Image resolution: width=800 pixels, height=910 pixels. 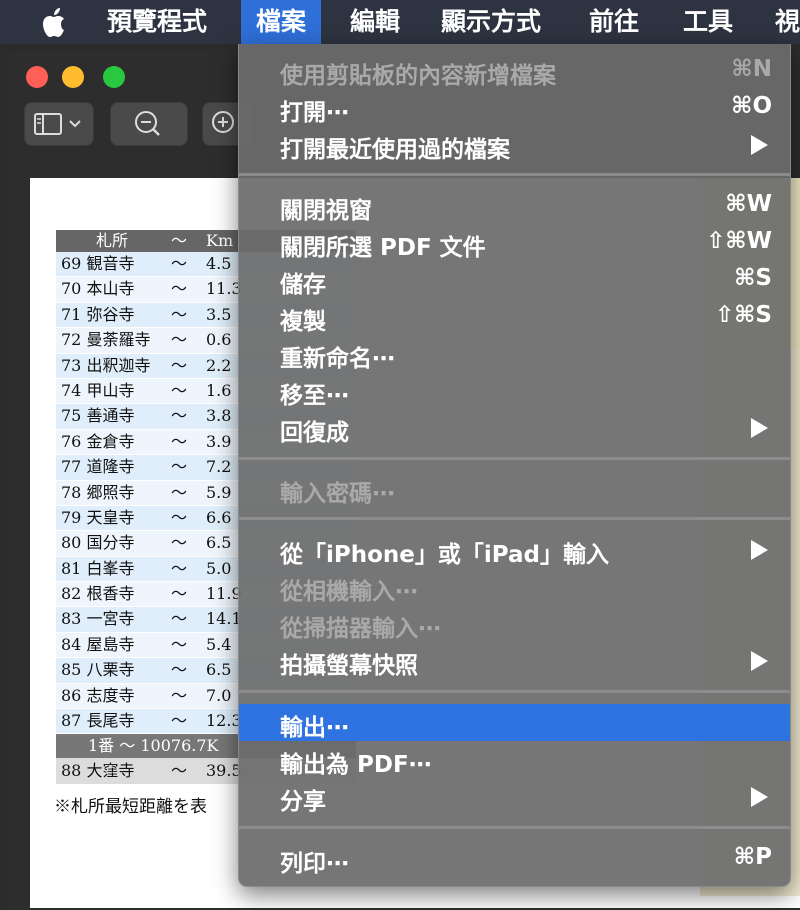 I want to click on row-km: 3.9, so click(x=219, y=441).